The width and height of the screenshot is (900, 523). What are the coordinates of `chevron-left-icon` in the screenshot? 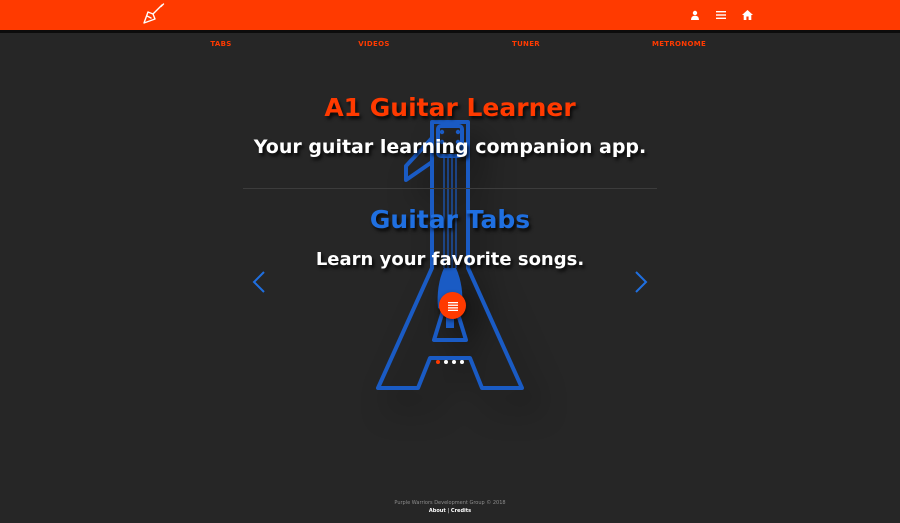 It's located at (259, 282).